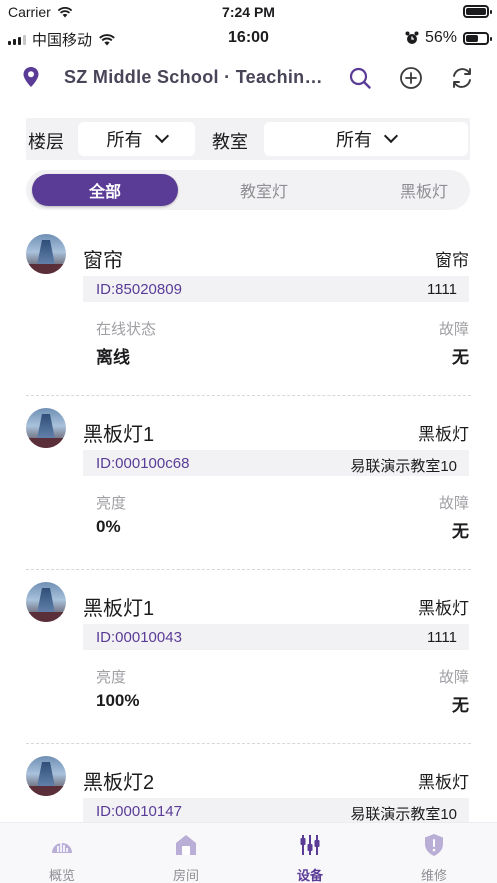 Image resolution: width=497 pixels, height=883 pixels. I want to click on bottom-tab-bar: 概览 房间 设备 维修, so click(248, 852).